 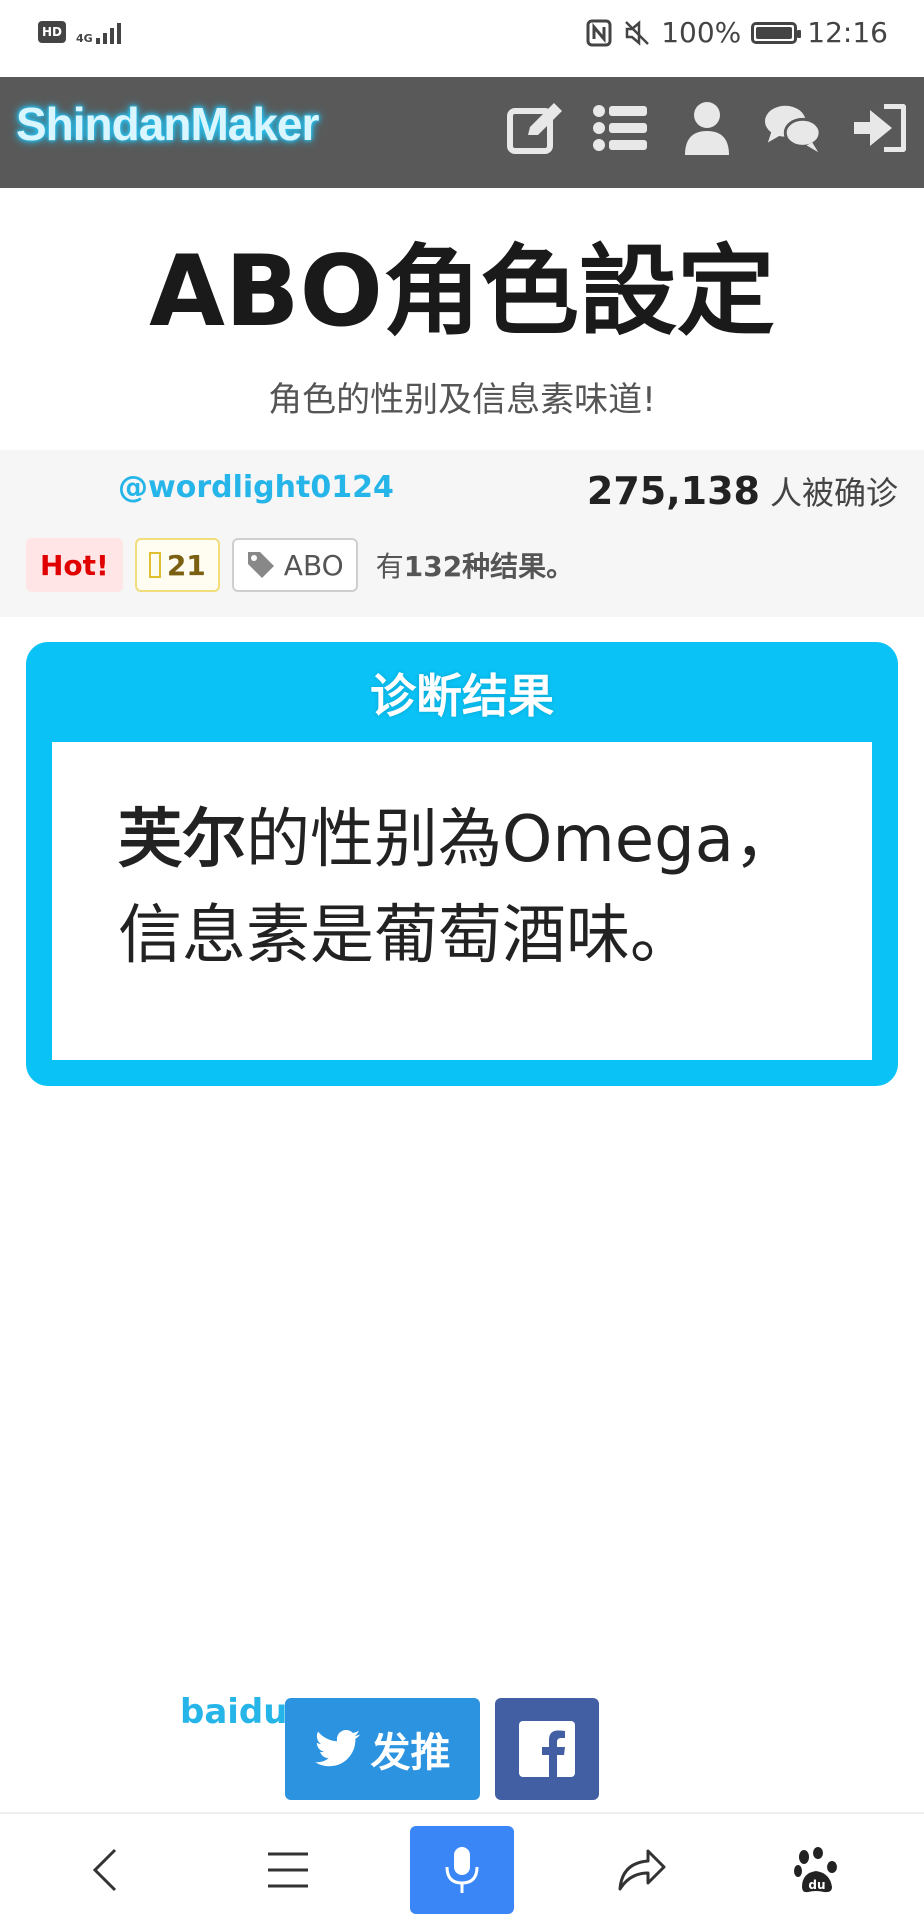 I want to click on user-icon, so click(x=707, y=128).